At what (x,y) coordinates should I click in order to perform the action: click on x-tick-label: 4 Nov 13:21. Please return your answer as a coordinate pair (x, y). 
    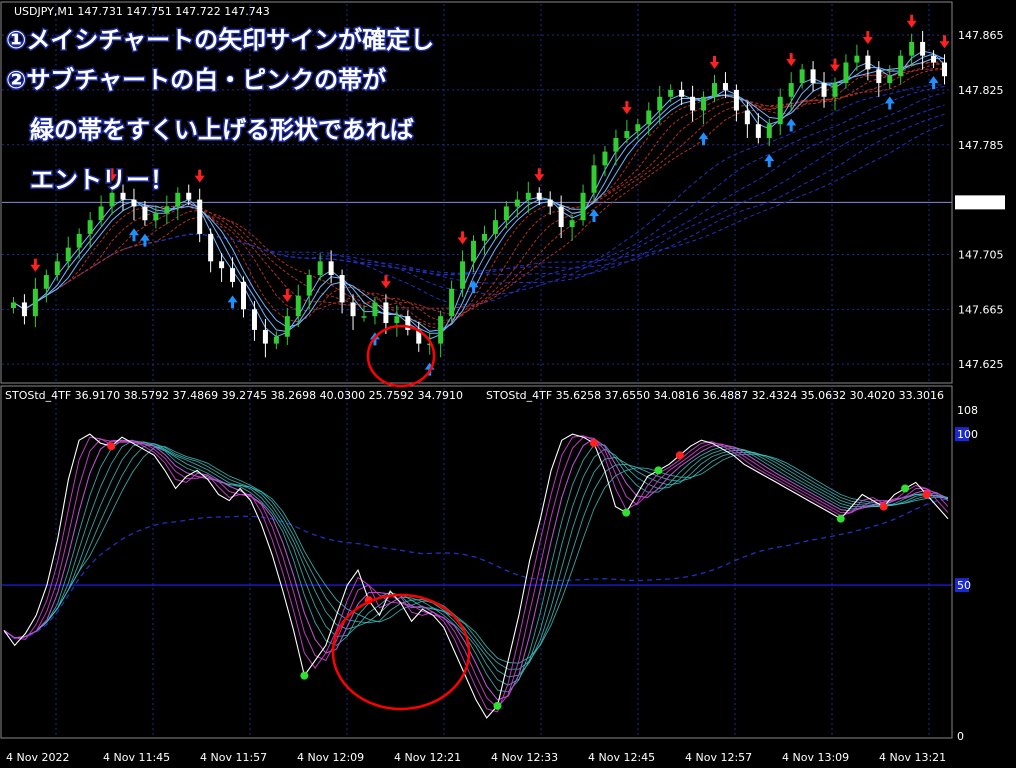
    Looking at the image, I should click on (912, 757).